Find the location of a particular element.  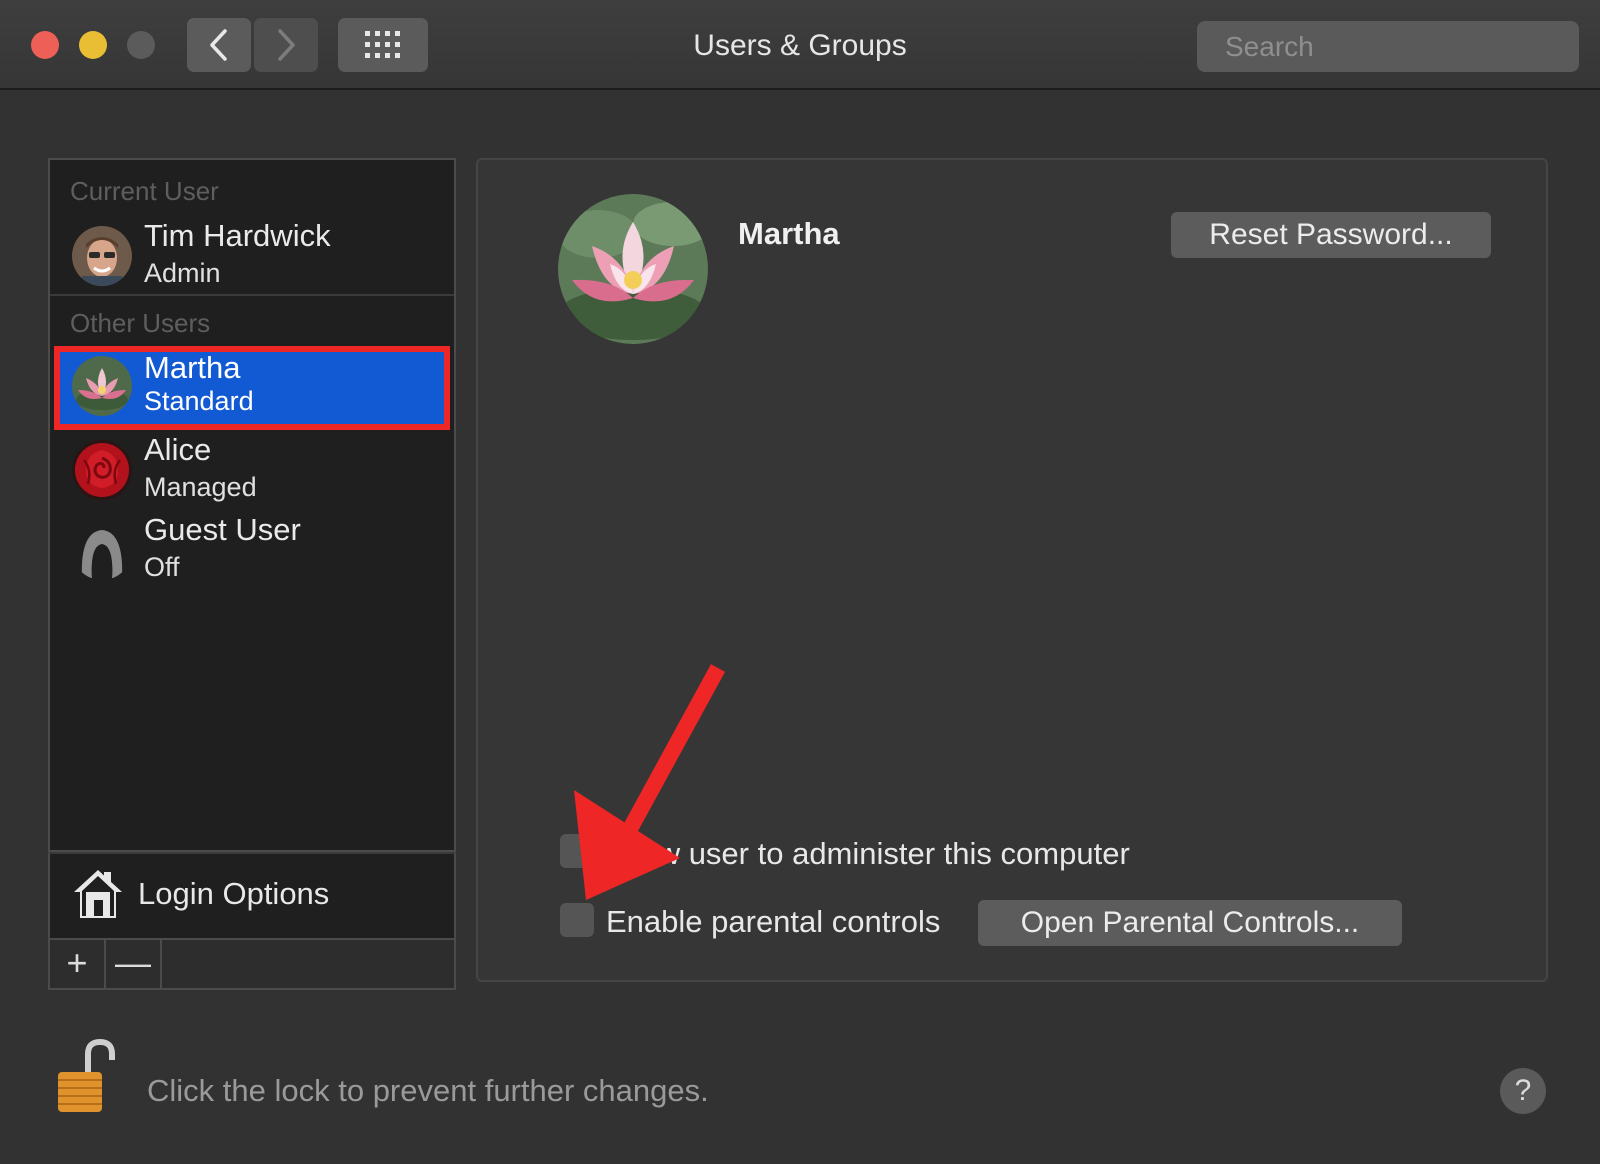

user-role: Admin is located at coordinates (182, 273).